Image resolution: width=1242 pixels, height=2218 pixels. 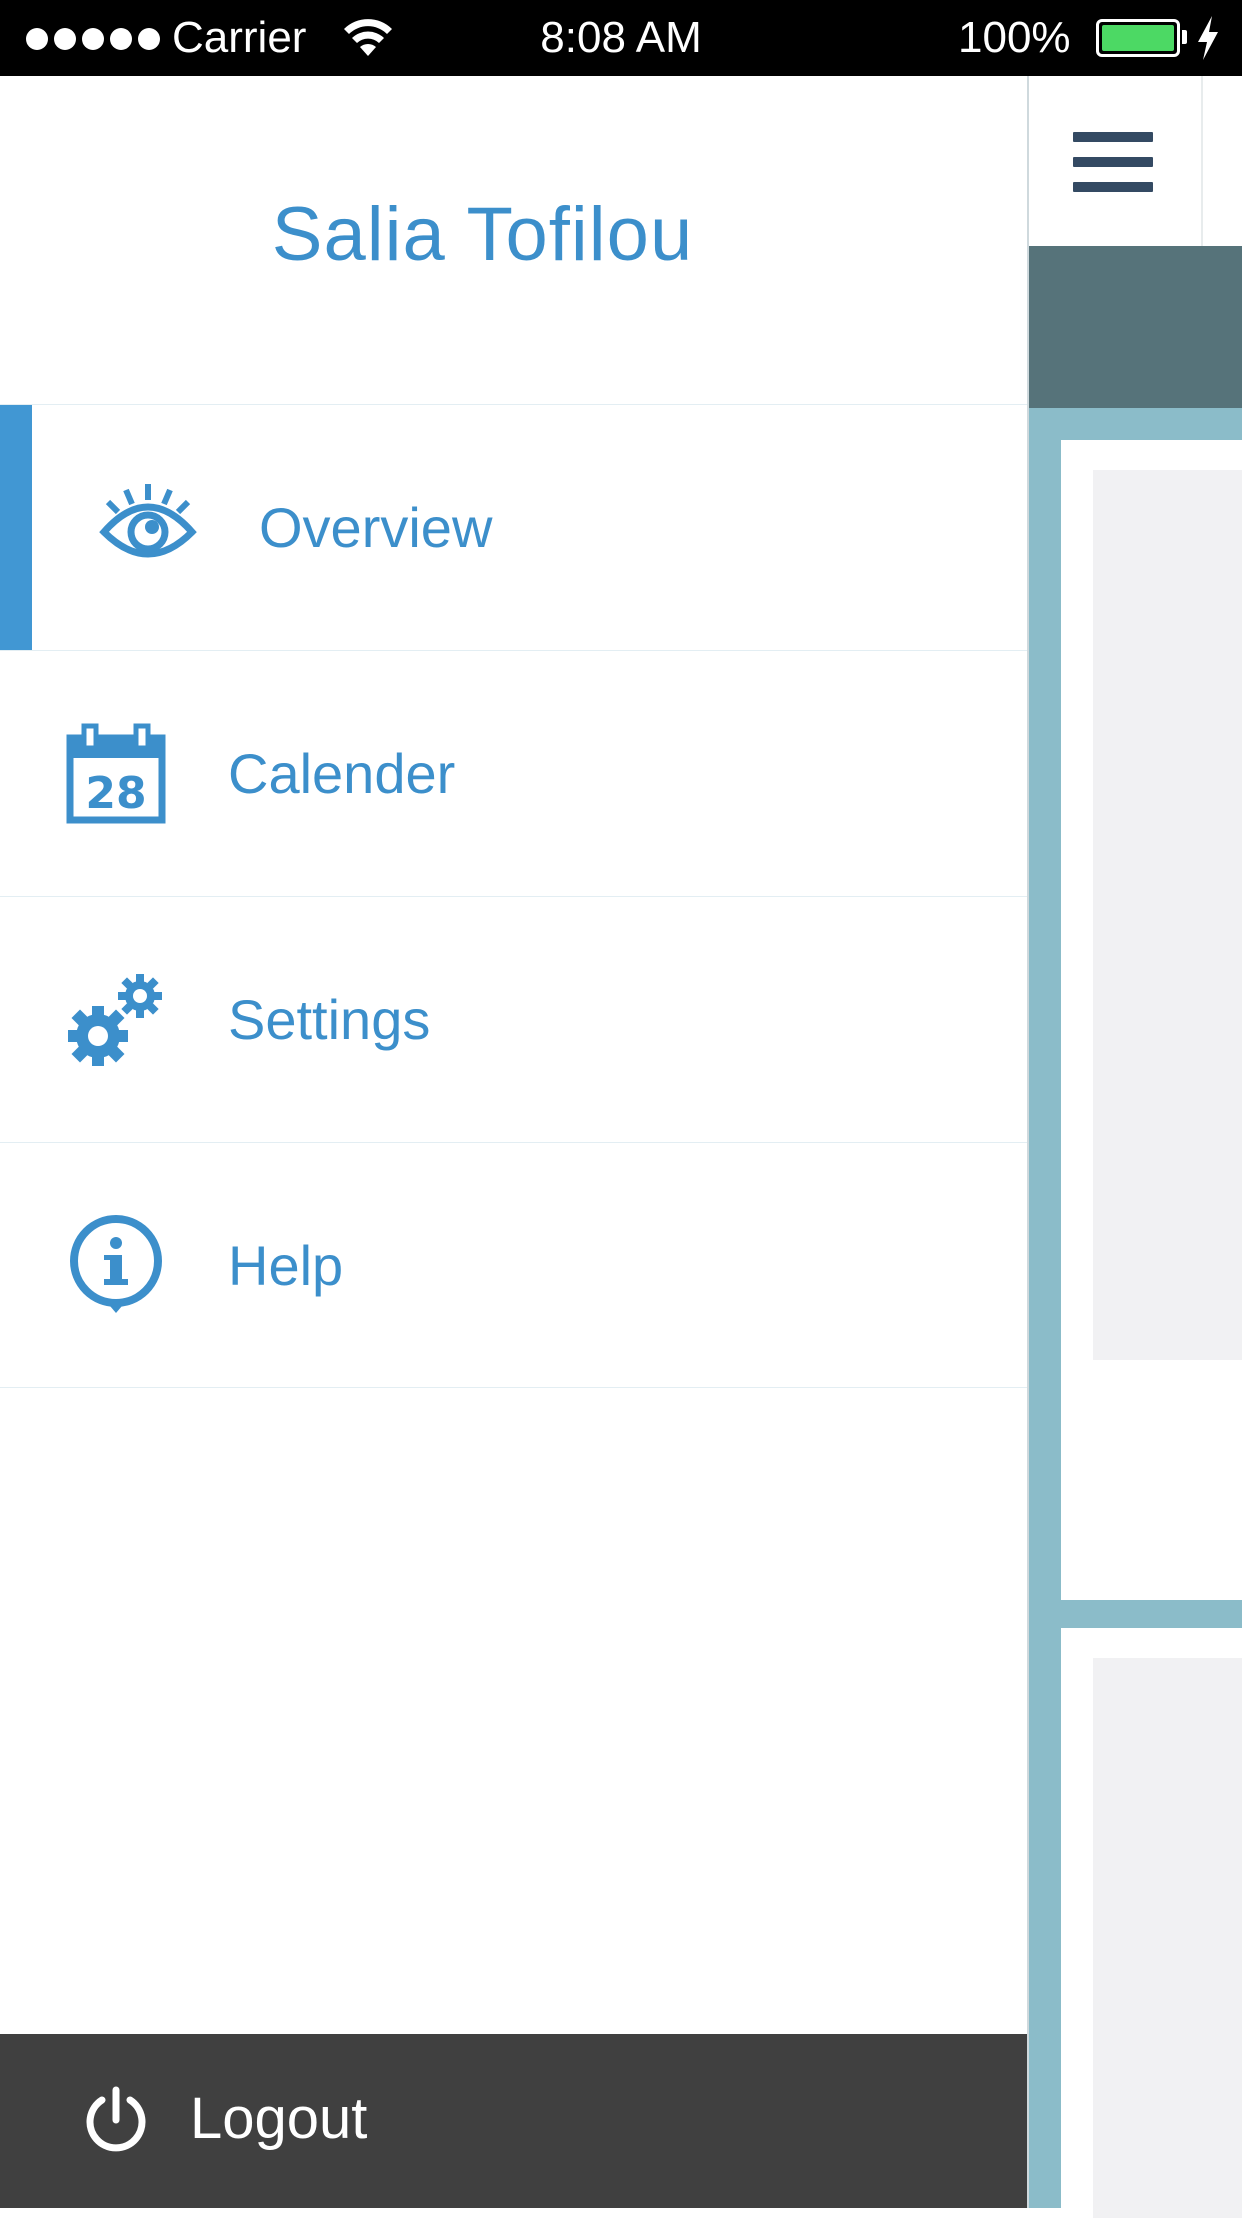 I want to click on calendar-icon: 28, so click(x=116, y=774).